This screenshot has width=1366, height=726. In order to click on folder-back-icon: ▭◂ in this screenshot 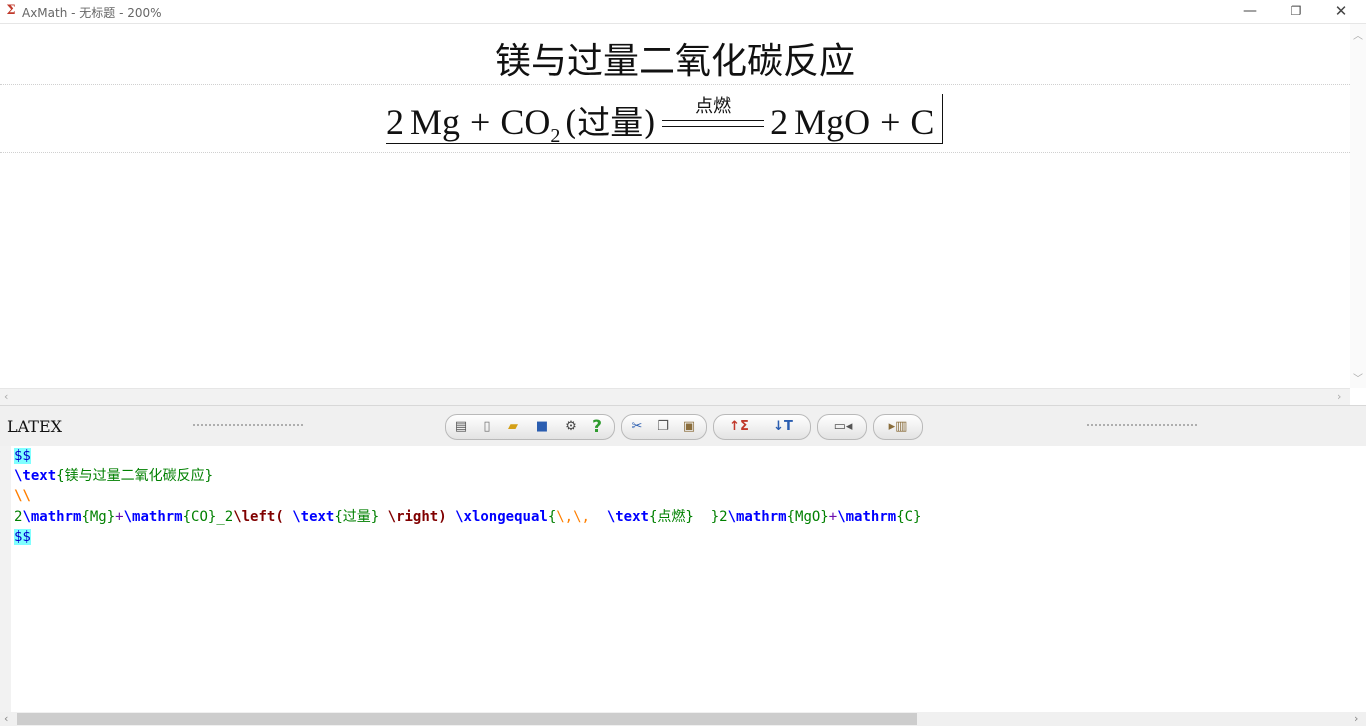, I will do `click(843, 427)`.